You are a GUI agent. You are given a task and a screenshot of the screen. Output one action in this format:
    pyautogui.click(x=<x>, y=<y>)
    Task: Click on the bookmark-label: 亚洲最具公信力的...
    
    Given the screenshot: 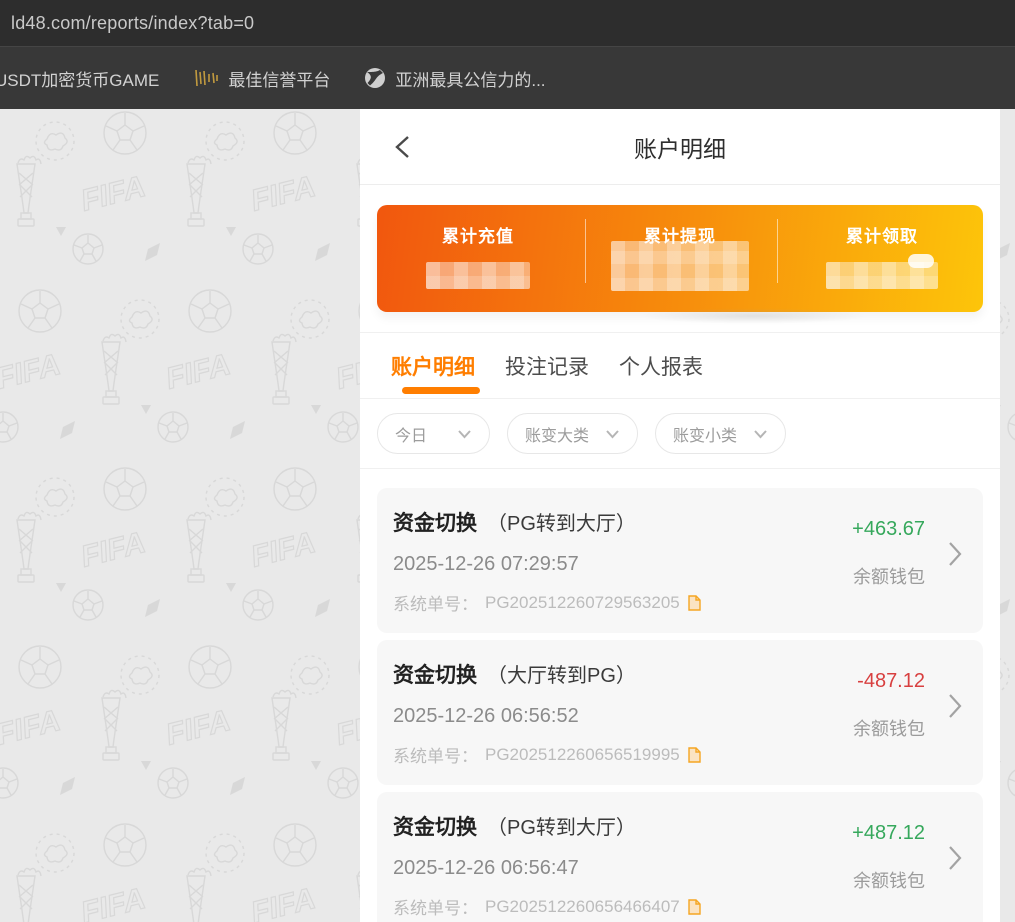 What is the action you would take?
    pyautogui.click(x=470, y=80)
    